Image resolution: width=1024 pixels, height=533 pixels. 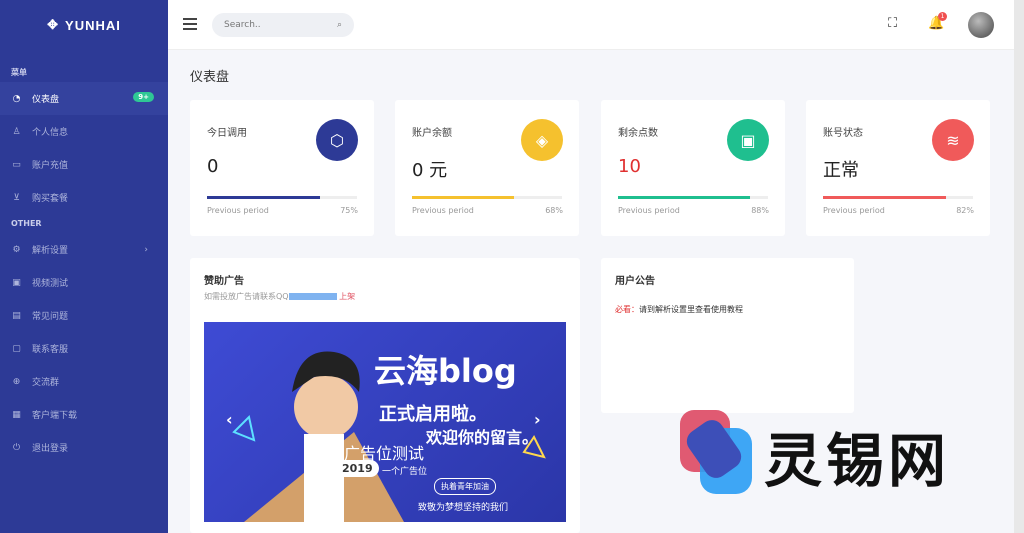 I want to click on ad-link: 上架, so click(x=347, y=296).